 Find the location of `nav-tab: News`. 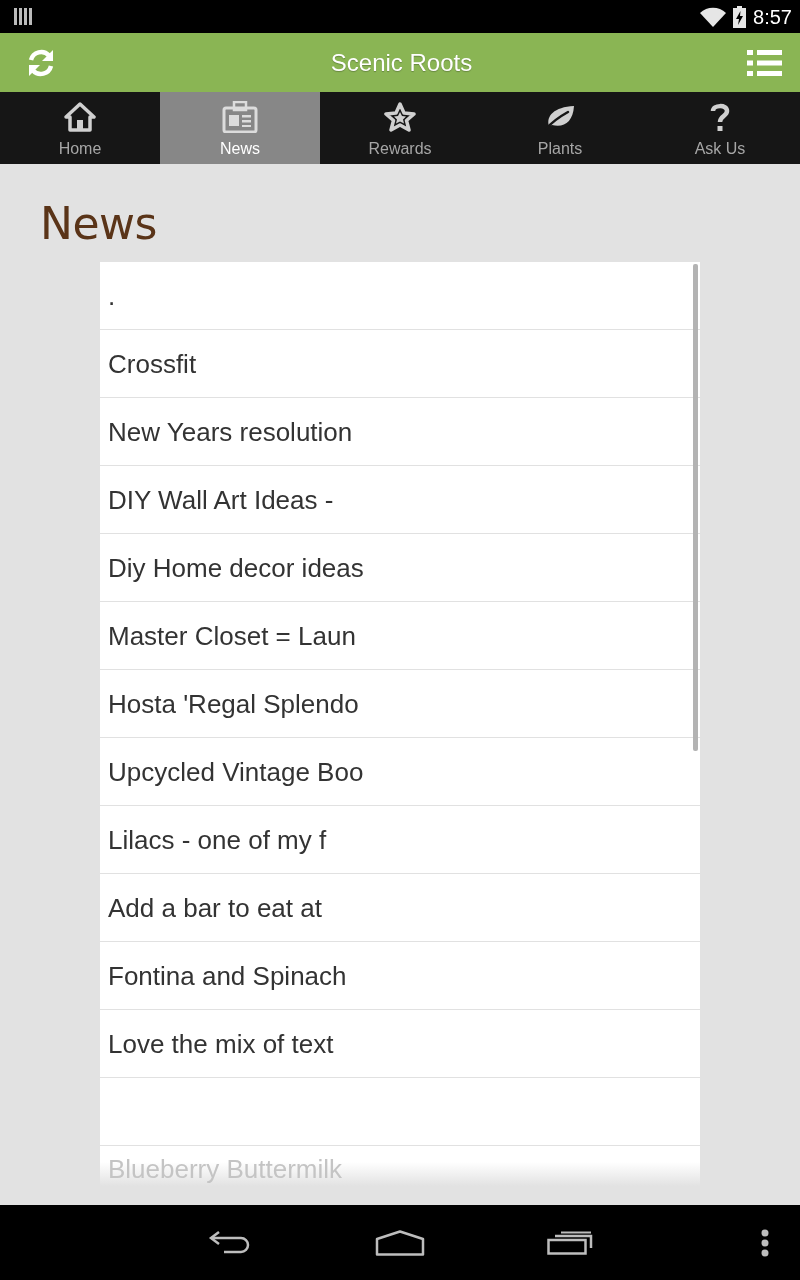

nav-tab: News is located at coordinates (240, 128).